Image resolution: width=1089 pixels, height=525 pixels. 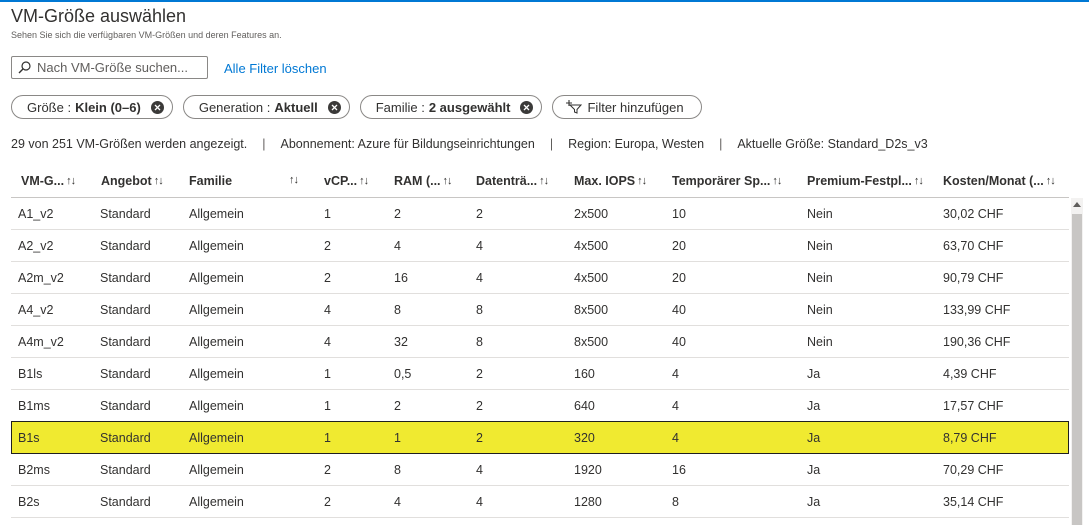 What do you see at coordinates (865, 181) in the screenshot?
I see `column-header-premium-disk: Premium-Festpl... ↑↓` at bounding box center [865, 181].